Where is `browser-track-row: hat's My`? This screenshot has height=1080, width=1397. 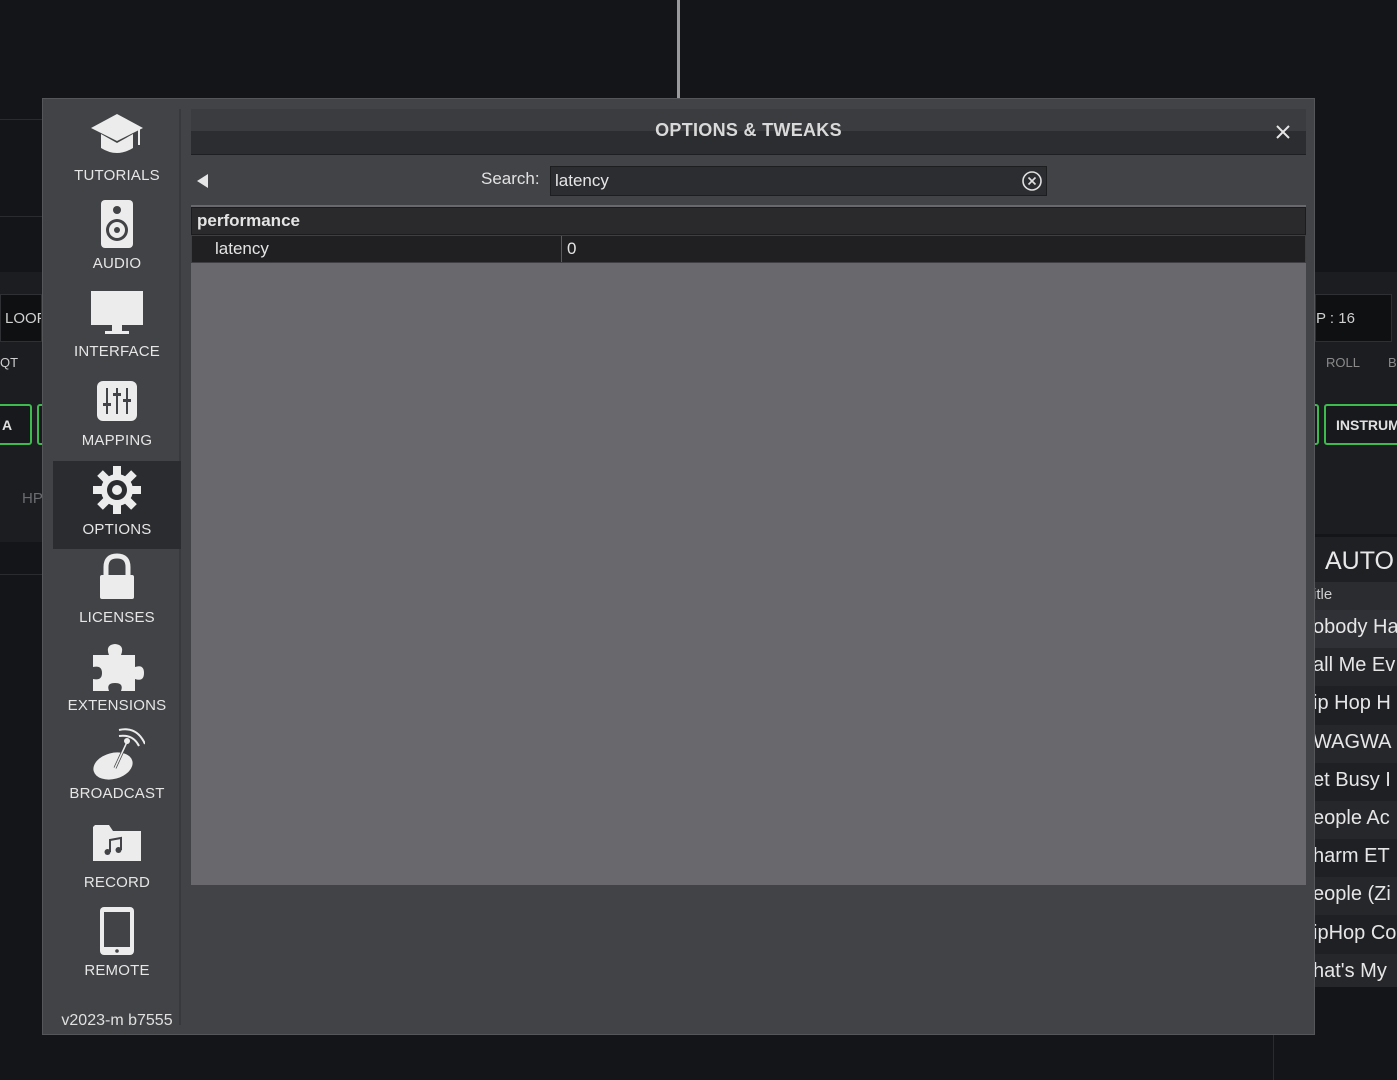
browser-track-row: hat's My is located at coordinates (1355, 970).